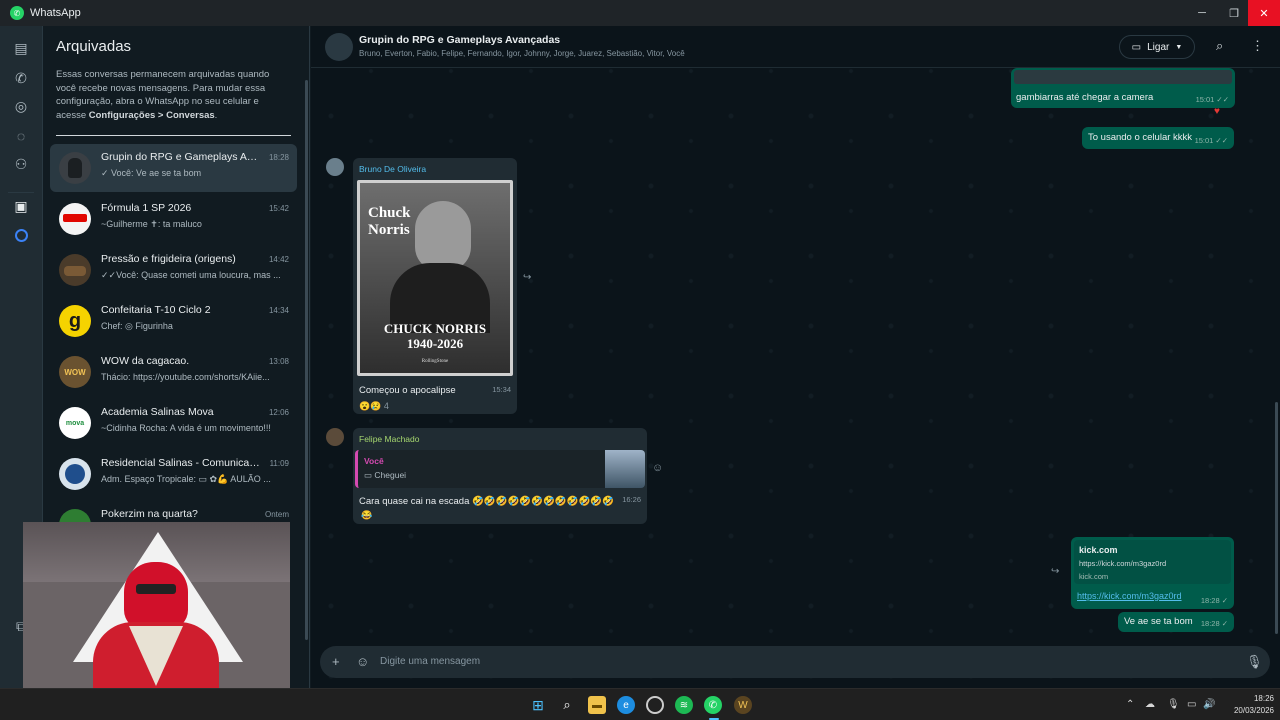  I want to click on minimize-button: ─, so click(1202, 13).